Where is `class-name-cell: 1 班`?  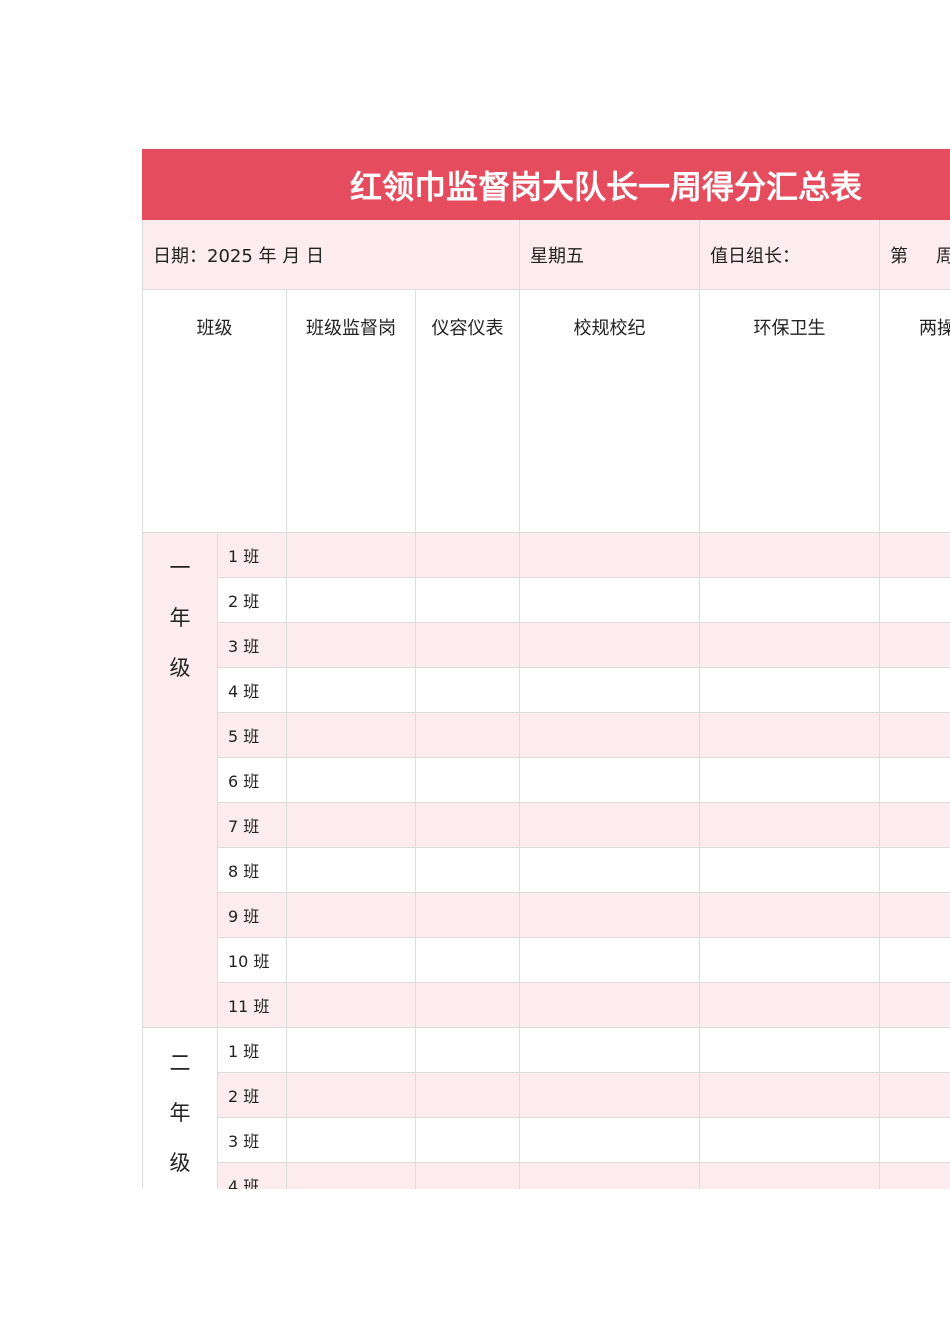 class-name-cell: 1 班 is located at coordinates (252, 1050).